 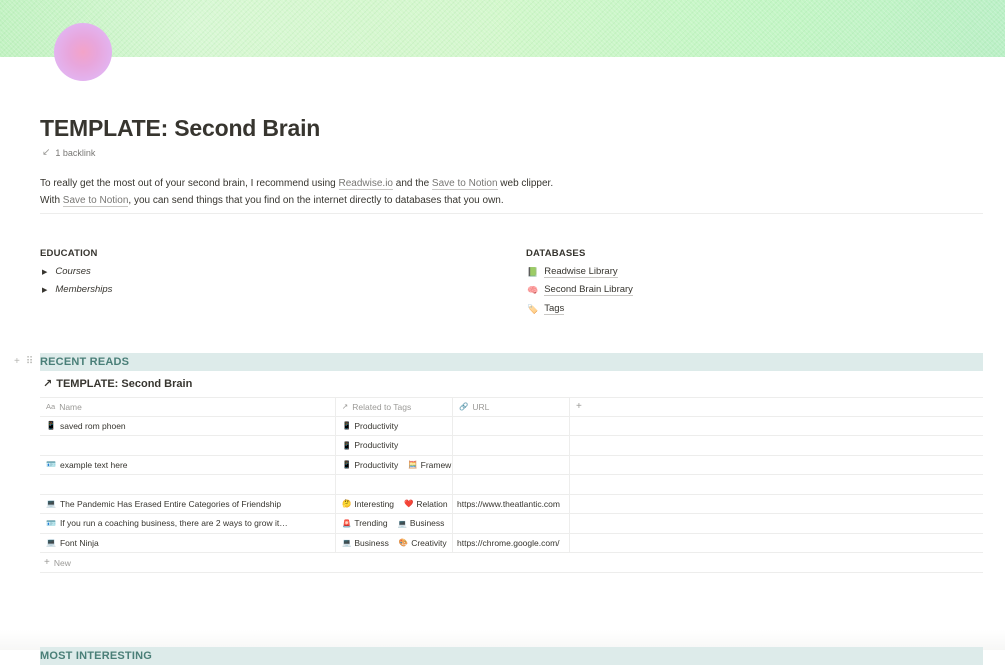 What do you see at coordinates (546, 309) in the screenshot?
I see `tags-link: 🏷️ Tags` at bounding box center [546, 309].